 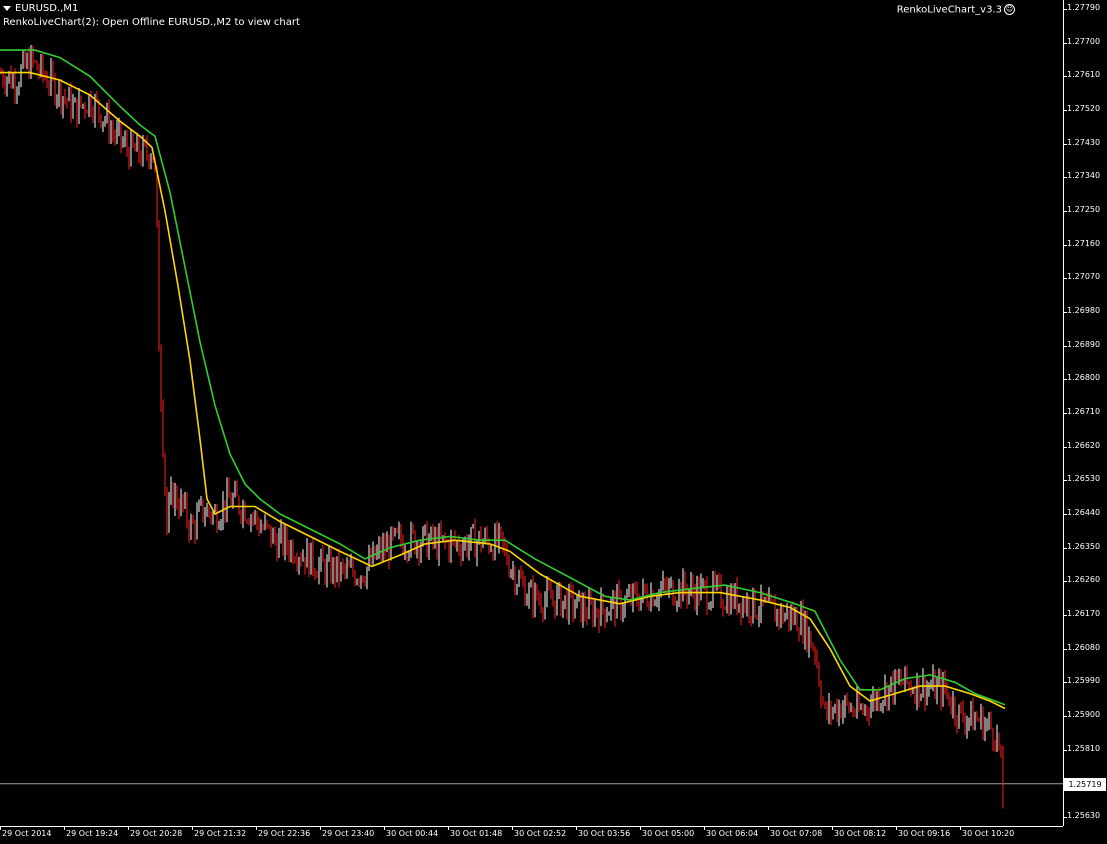 What do you see at coordinates (412, 833) in the screenshot?
I see `time-tick-label: 30 Oct 00:44` at bounding box center [412, 833].